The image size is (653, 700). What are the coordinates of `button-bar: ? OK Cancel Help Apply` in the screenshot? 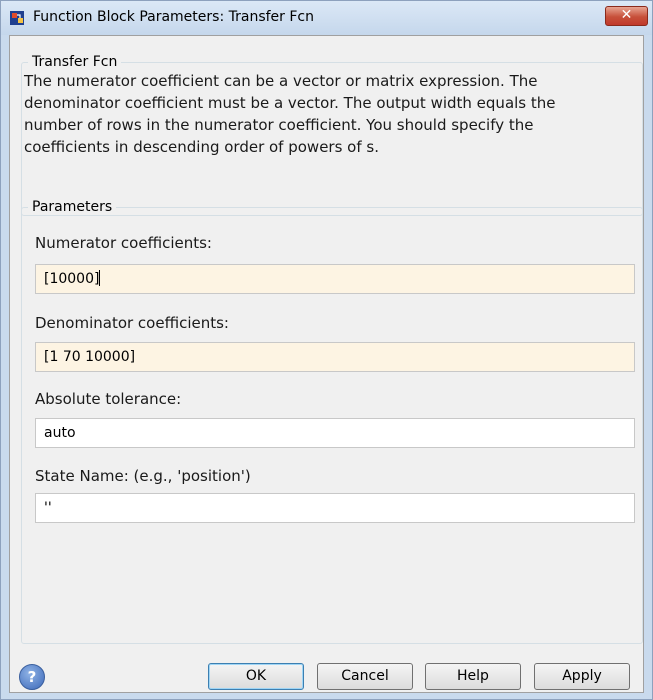 It's located at (326, 676).